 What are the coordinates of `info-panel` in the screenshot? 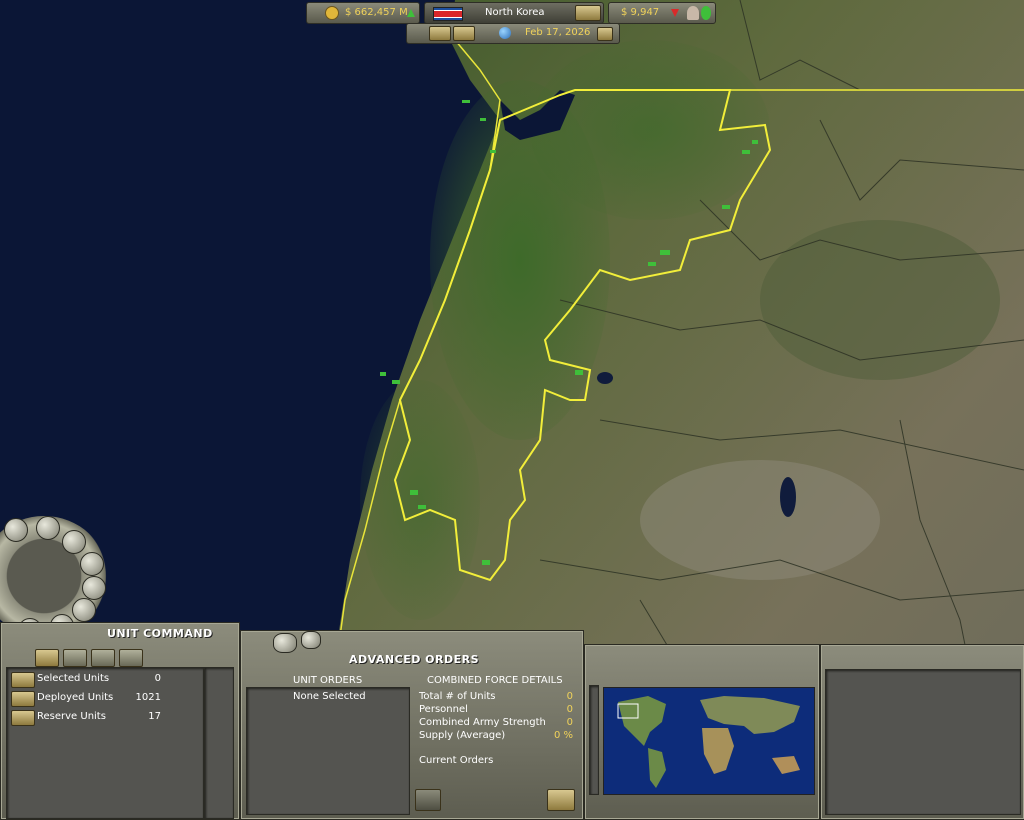 It's located at (922, 732).